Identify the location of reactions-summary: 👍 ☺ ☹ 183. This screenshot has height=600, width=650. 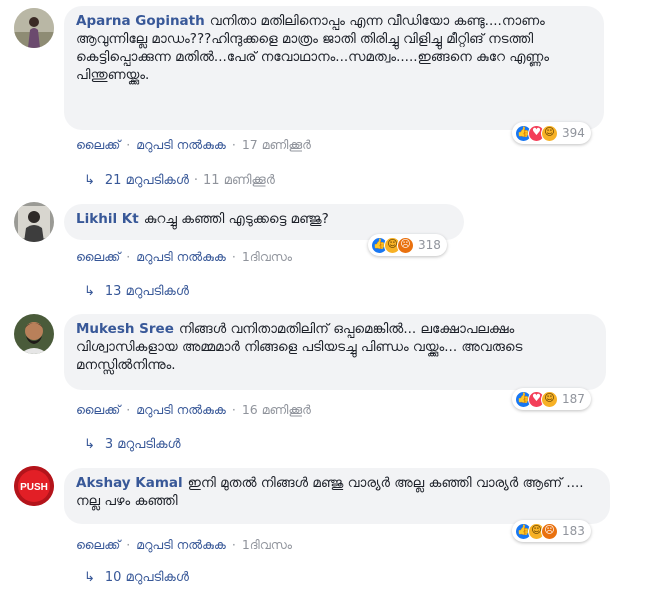
(551, 531).